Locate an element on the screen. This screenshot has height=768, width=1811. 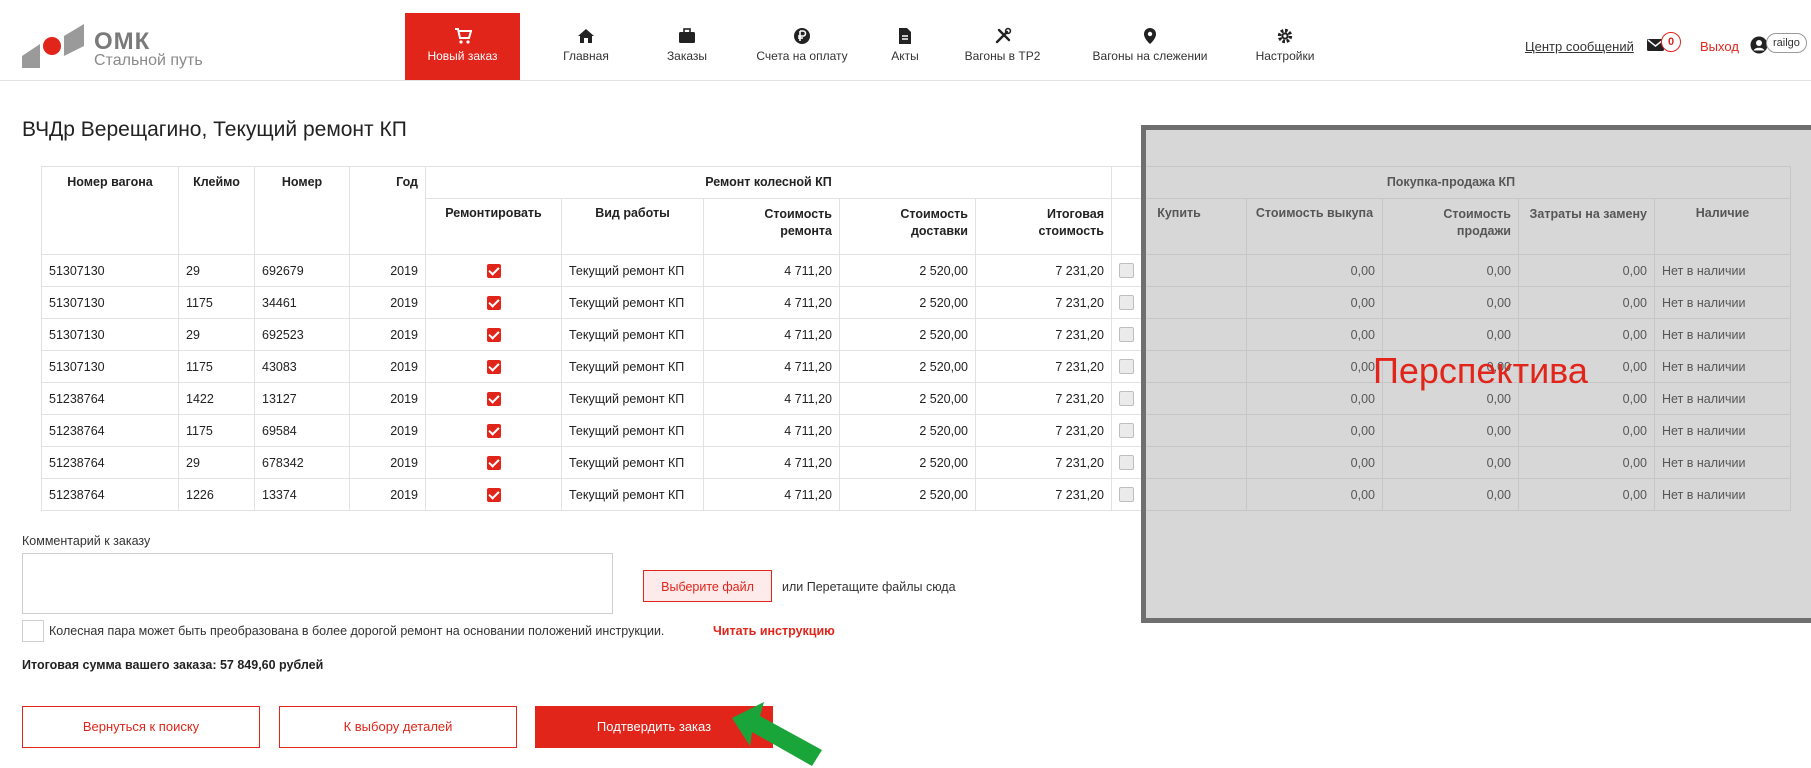
upgrade-consent-checkbox is located at coordinates (33, 631).